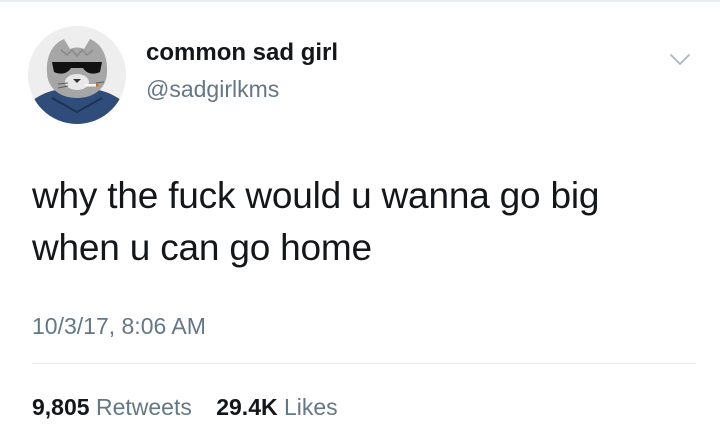  Describe the element at coordinates (242, 71) in the screenshot. I see `tweet-author: common sad girl @sadgirlkms` at that location.